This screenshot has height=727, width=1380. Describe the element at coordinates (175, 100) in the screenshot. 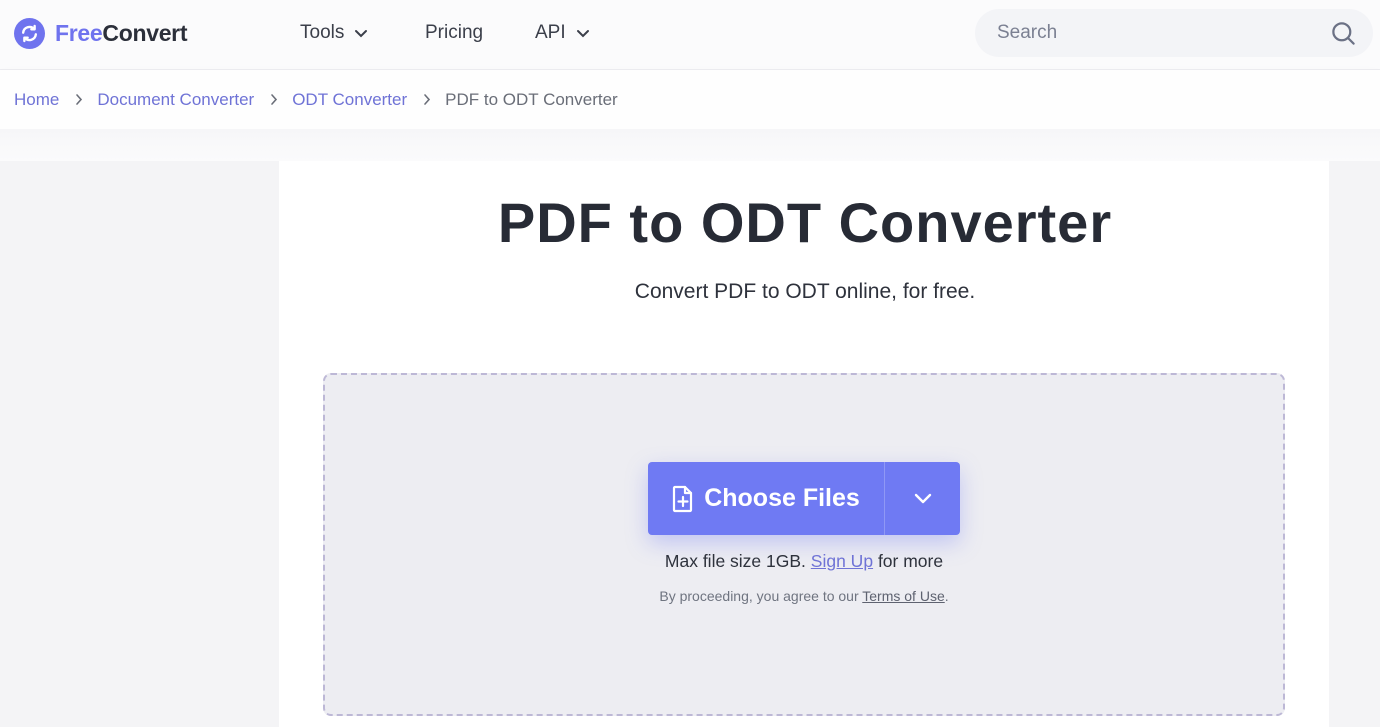

I see `breadcrumb-document-converter: Document Converter` at that location.